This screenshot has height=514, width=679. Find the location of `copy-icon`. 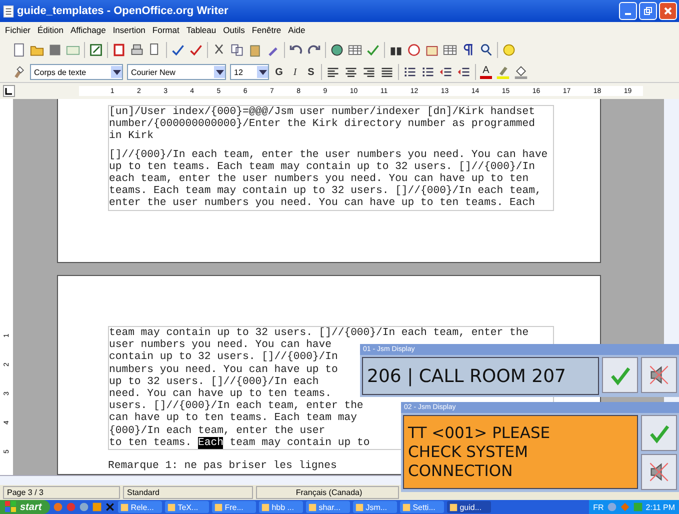

copy-icon is located at coordinates (237, 50).